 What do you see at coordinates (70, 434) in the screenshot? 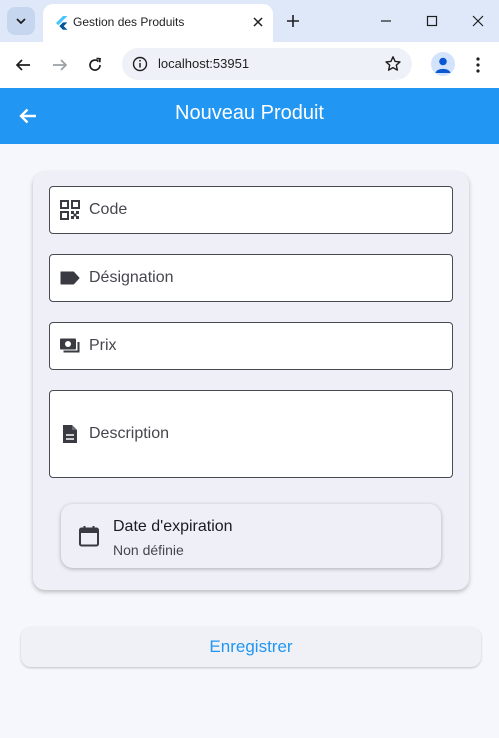
I see `description-icon` at bounding box center [70, 434].